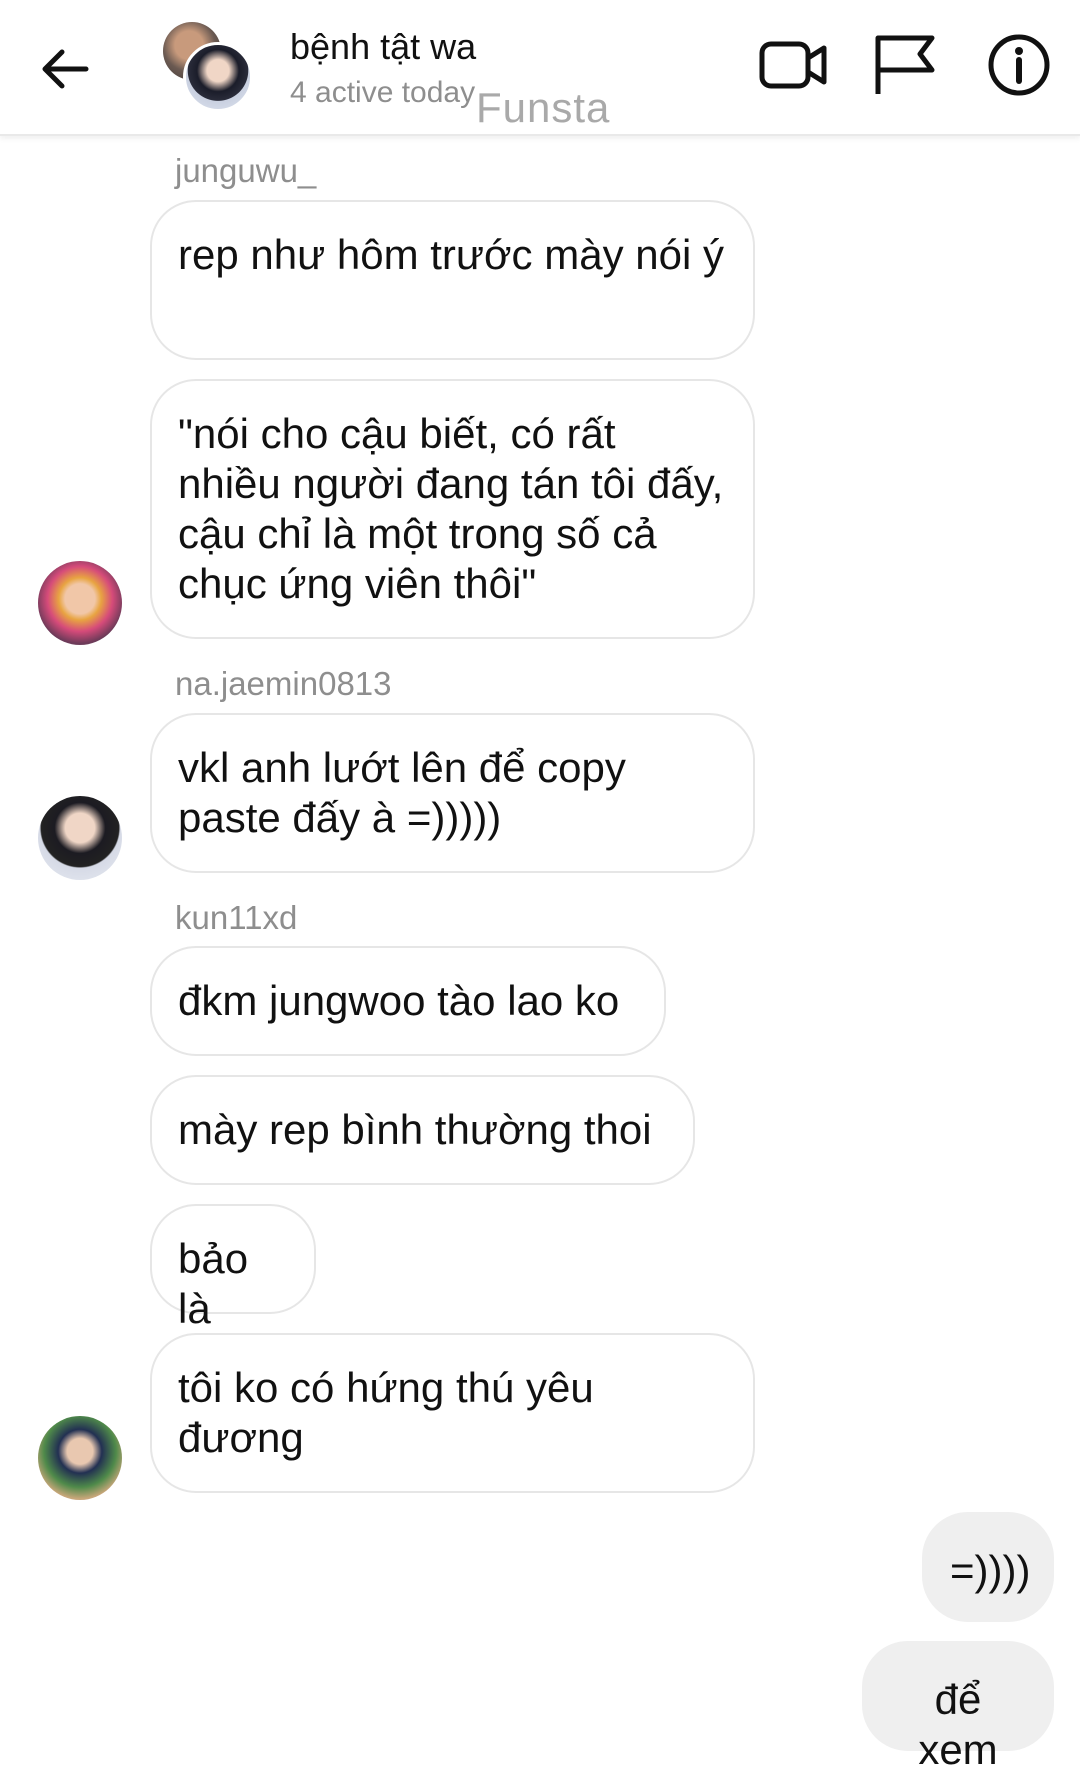  What do you see at coordinates (383, 47) in the screenshot?
I see `chat-title: bệnh tật wa` at bounding box center [383, 47].